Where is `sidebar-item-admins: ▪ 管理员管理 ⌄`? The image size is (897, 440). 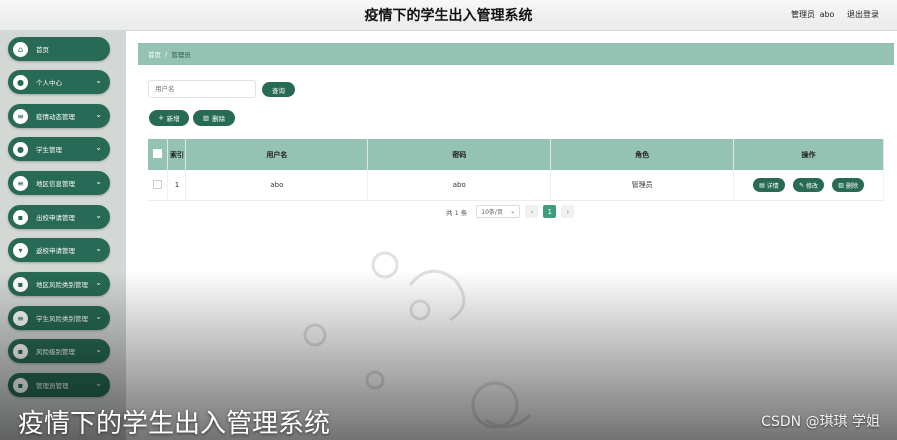
sidebar-item-admins: ▪ 管理员管理 ⌄ is located at coordinates (59, 385).